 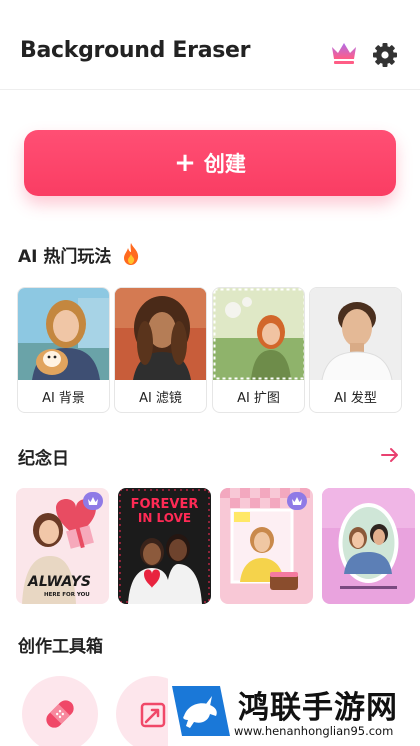 I want to click on in-love-text: IN LOVE, so click(x=164, y=518).